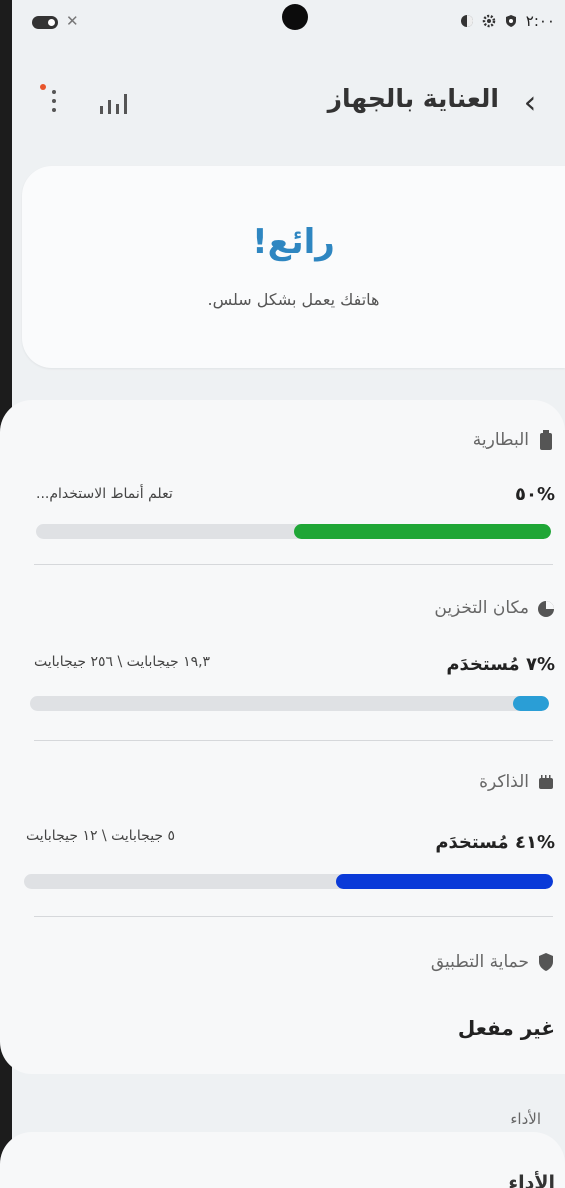  What do you see at coordinates (500, 440) in the screenshot?
I see `battery-title: البطارية` at bounding box center [500, 440].